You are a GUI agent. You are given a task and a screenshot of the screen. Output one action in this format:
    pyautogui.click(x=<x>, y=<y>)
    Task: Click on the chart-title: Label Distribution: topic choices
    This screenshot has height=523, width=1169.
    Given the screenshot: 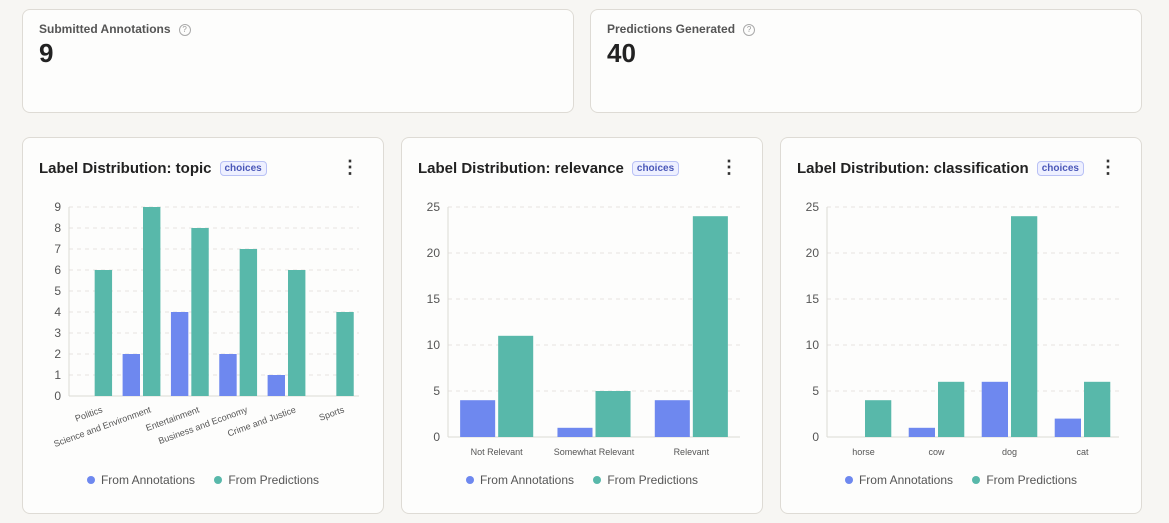 What is the action you would take?
    pyautogui.click(x=153, y=168)
    